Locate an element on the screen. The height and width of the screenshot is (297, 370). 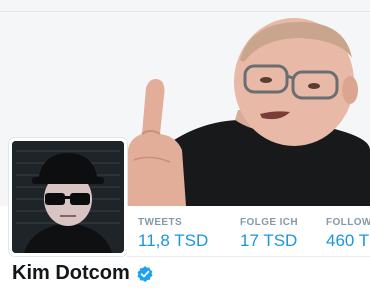
stat-followers: FOLLOWER 460 TSD is located at coordinates (348, 231).